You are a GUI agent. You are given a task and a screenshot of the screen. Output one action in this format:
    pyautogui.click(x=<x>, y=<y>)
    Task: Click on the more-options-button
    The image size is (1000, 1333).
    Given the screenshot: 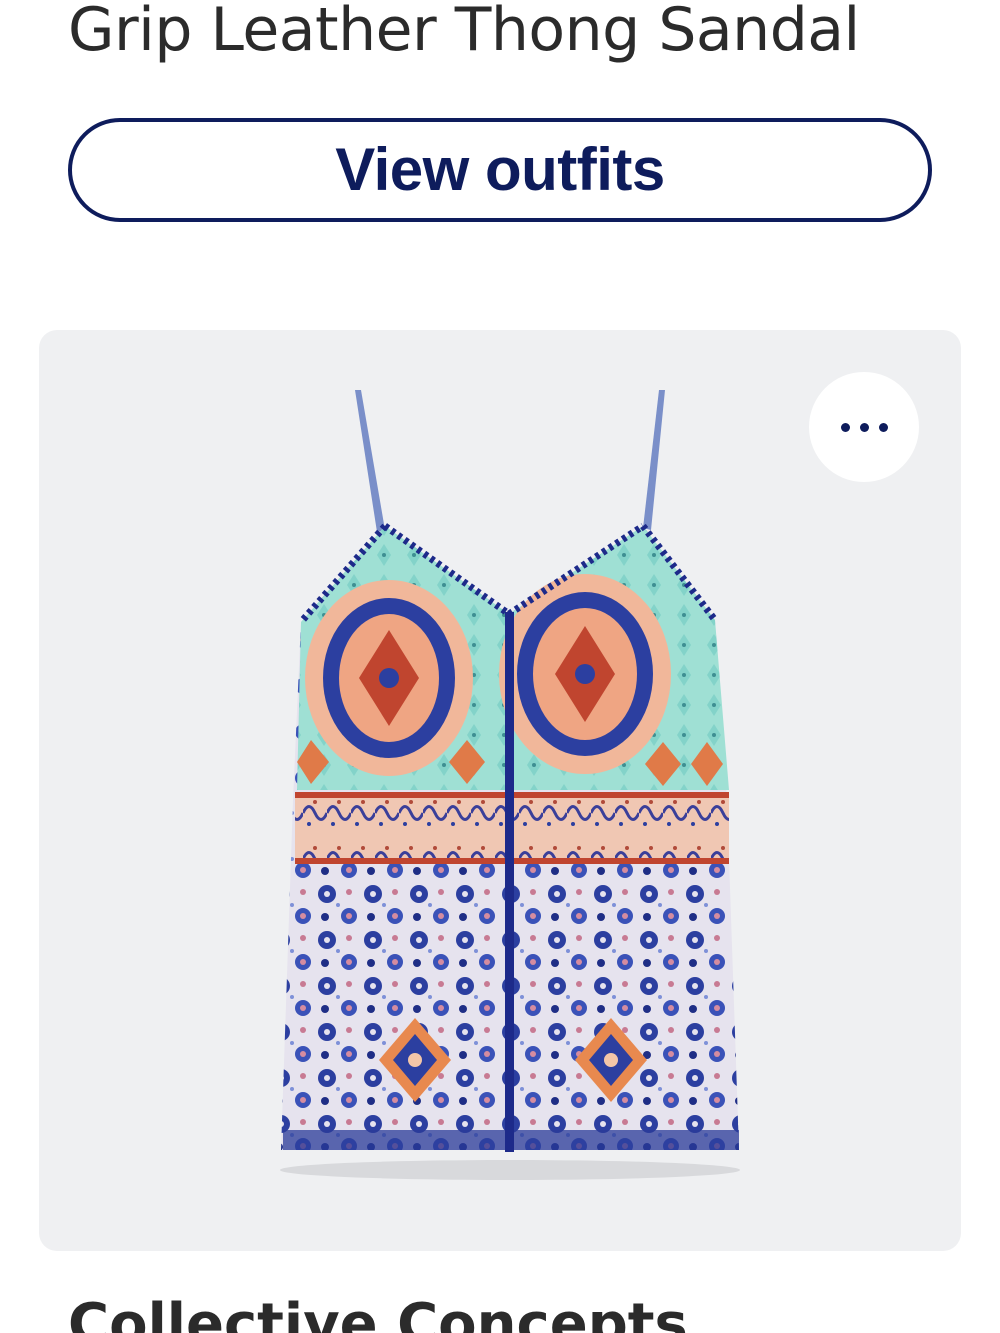 What is the action you would take?
    pyautogui.click(x=864, y=427)
    